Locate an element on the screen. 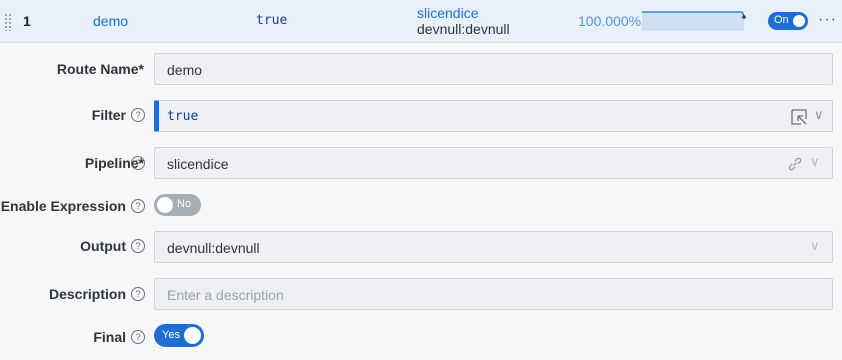 The width and height of the screenshot is (842, 360). output-value: devnull:devnull is located at coordinates (213, 248).